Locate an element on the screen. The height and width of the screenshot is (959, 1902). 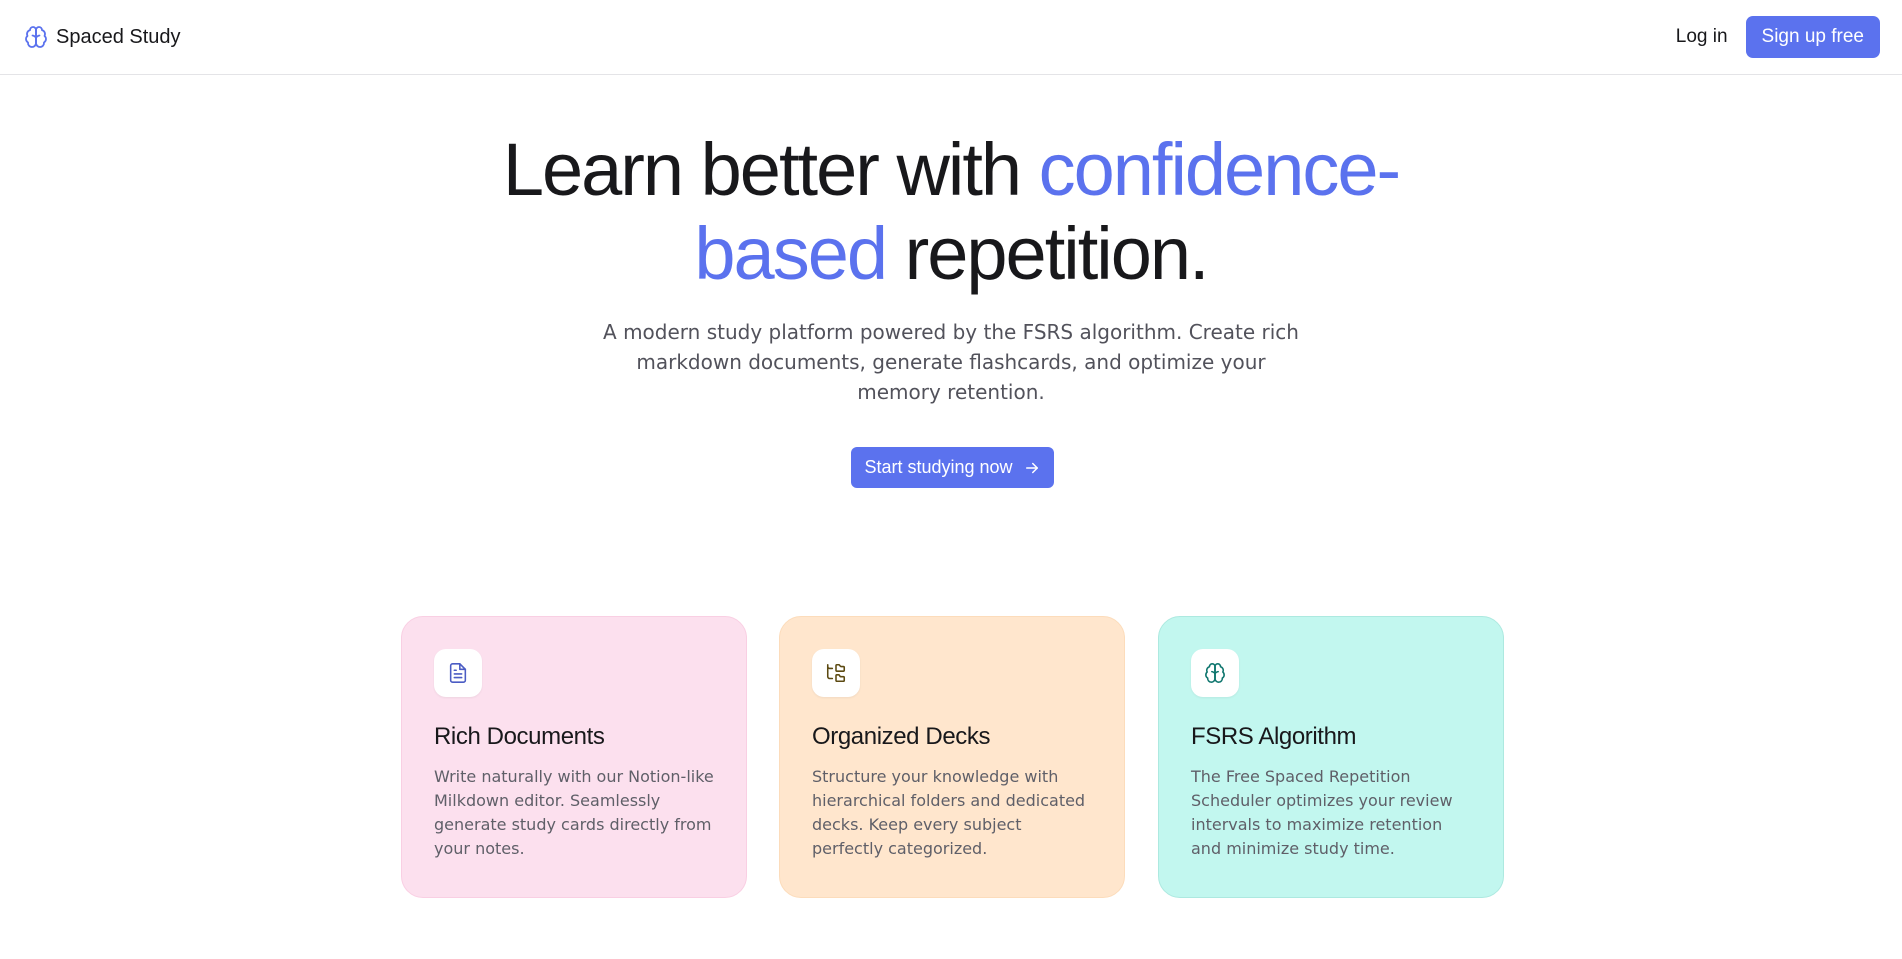
nav-actions: Log in Sign up free is located at coordinates (1778, 37).